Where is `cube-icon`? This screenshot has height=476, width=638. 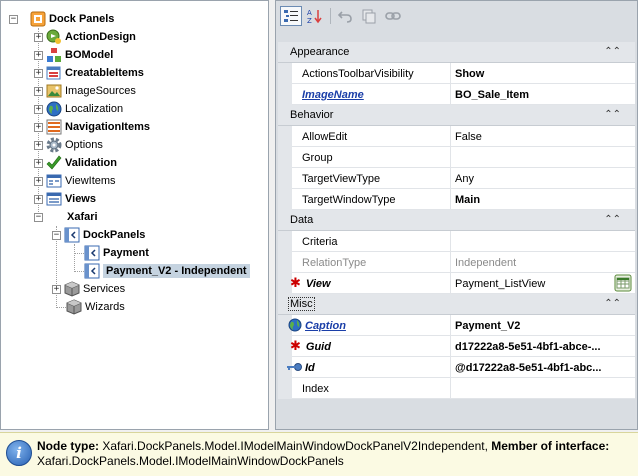 cube-icon is located at coordinates (72, 289).